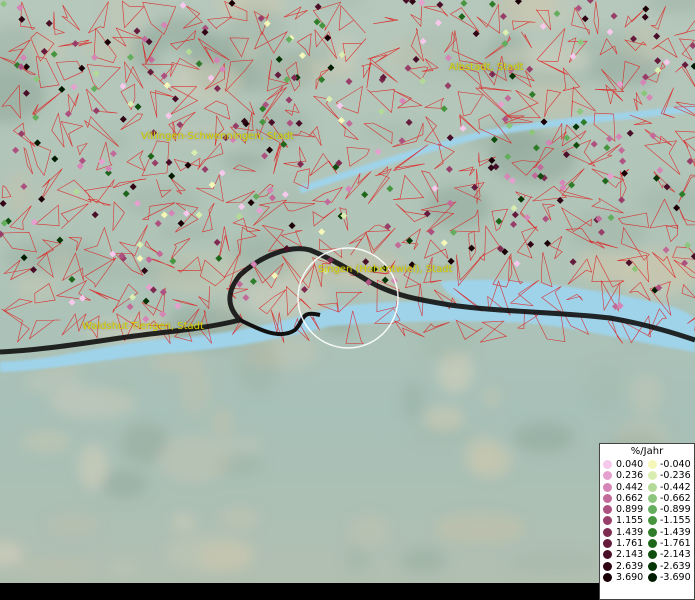 The width and height of the screenshot is (695, 600). Describe the element at coordinates (675, 487) in the screenshot. I see `legend-value-negative: -0.442` at that location.